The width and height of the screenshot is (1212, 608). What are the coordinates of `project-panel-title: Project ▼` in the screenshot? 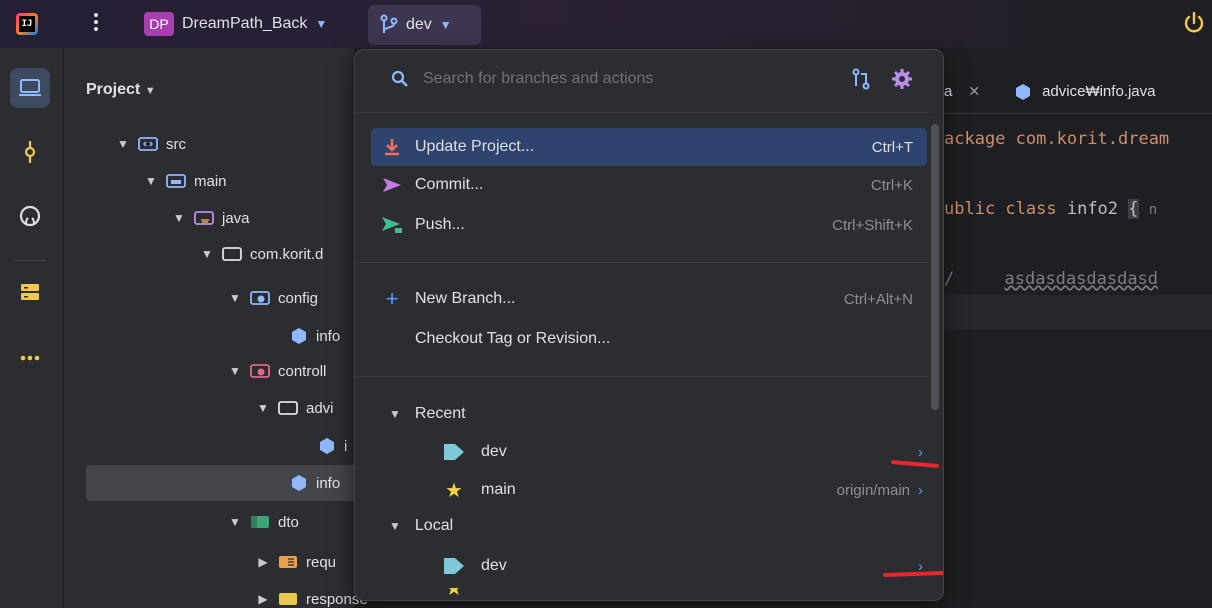 It's located at (121, 90).